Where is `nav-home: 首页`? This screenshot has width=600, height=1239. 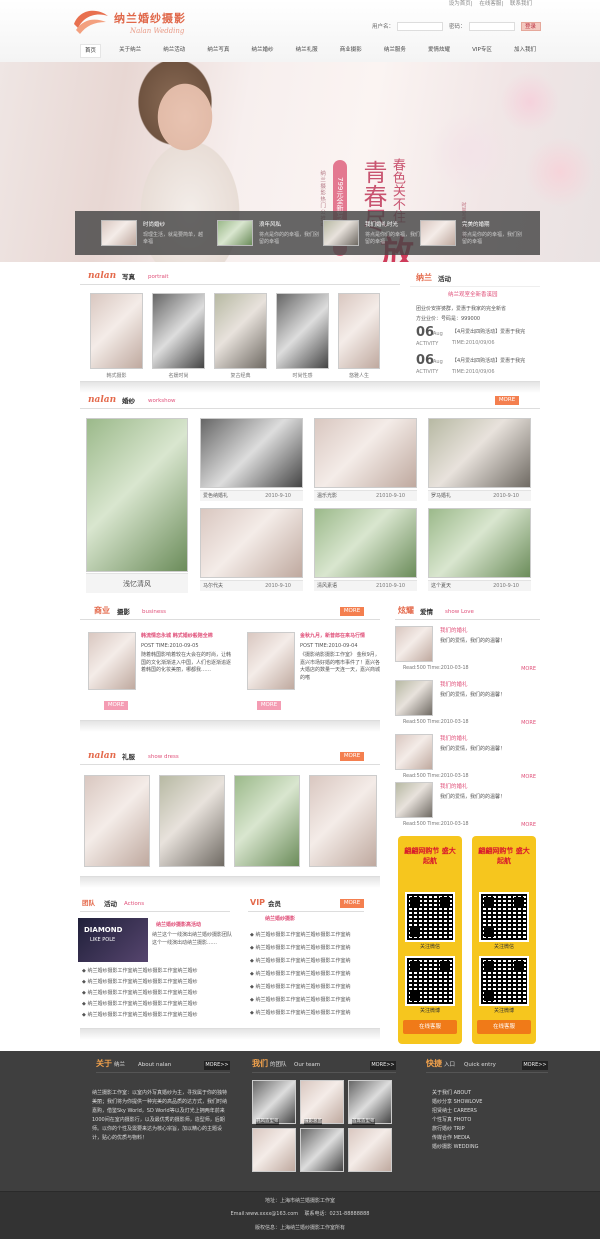 nav-home: 首页 is located at coordinates (91, 51).